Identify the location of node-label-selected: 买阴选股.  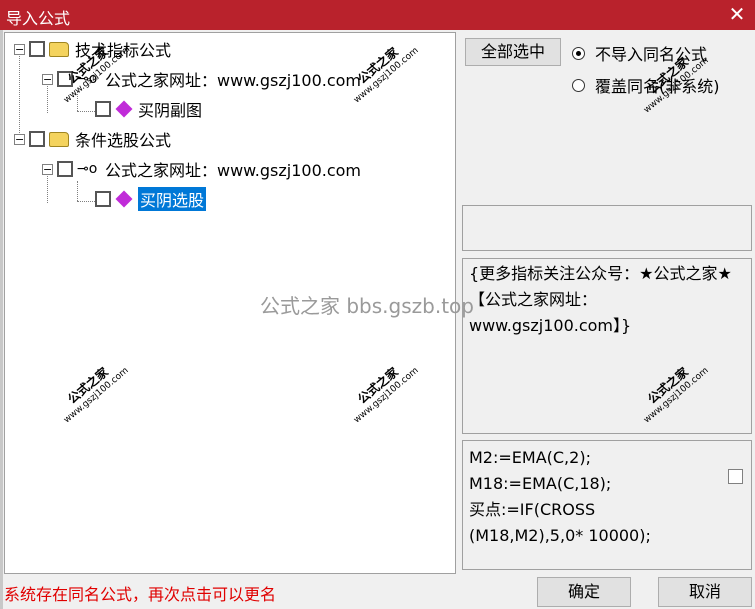
(172, 199).